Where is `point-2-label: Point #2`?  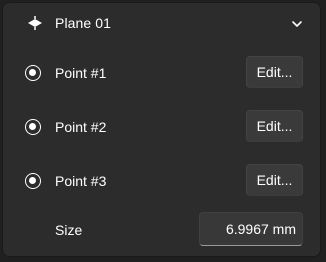 point-2-label: Point #2 is located at coordinates (81, 127).